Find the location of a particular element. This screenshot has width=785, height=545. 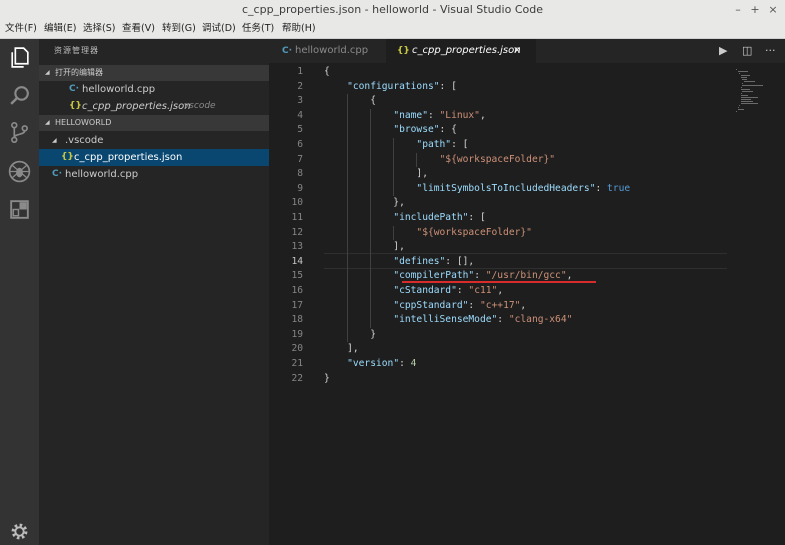

run-icon: ▶ is located at coordinates (723, 51).